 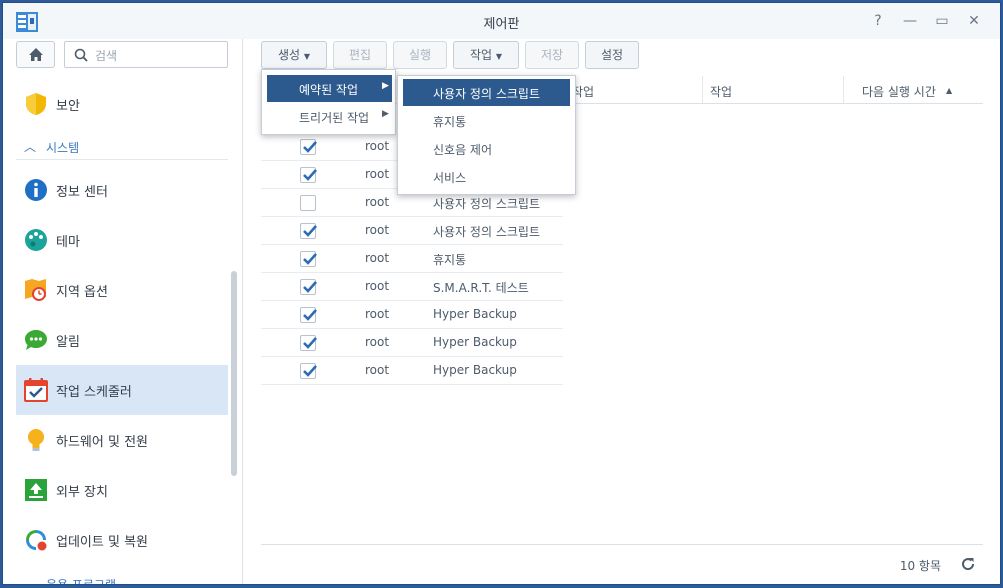 What do you see at coordinates (329, 88) in the screenshot?
I see `menu-item-scheduled-task: 예약된 작업 ▶` at bounding box center [329, 88].